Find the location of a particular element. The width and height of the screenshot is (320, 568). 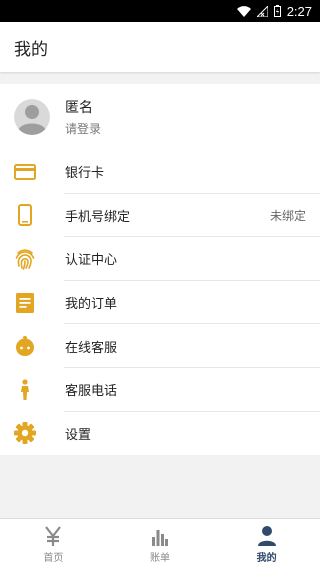

menu-item-online-service: 在线客服 is located at coordinates (160, 346).